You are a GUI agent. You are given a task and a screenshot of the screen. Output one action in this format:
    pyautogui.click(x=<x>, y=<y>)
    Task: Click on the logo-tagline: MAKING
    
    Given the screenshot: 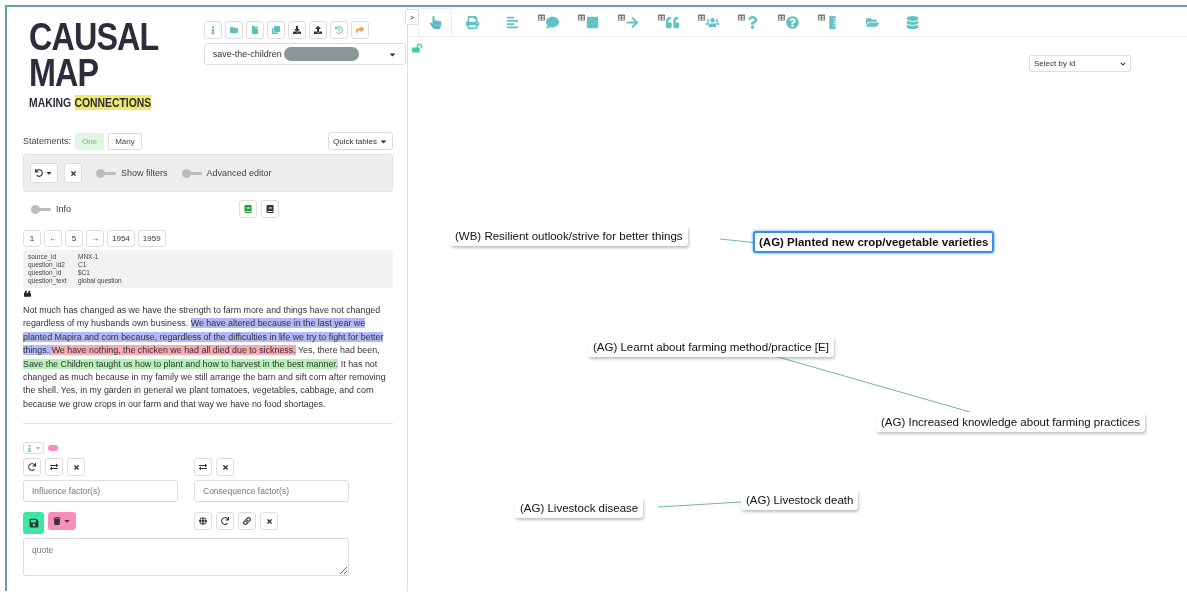 What is the action you would take?
    pyautogui.click(x=50, y=102)
    